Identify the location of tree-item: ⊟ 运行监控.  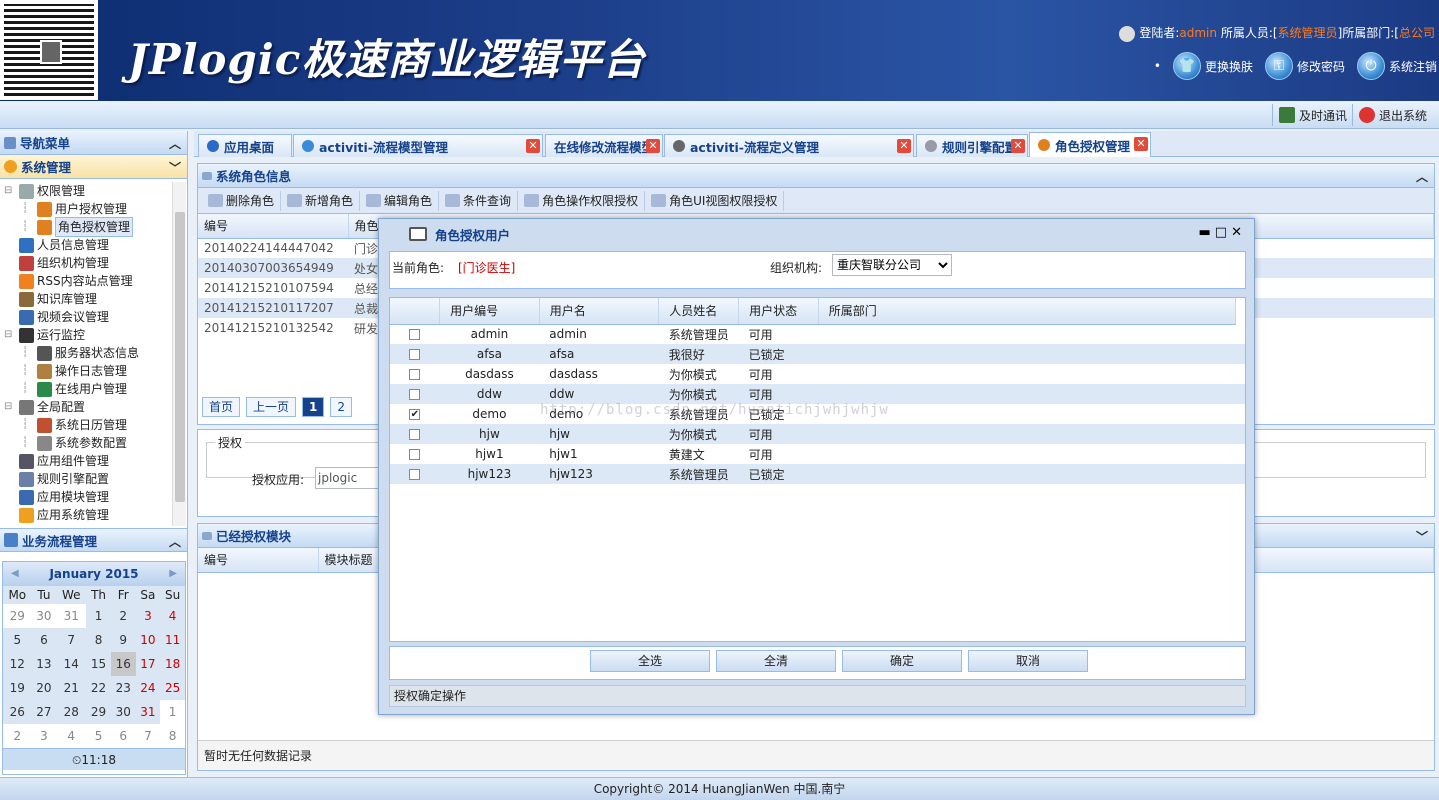
(44, 335).